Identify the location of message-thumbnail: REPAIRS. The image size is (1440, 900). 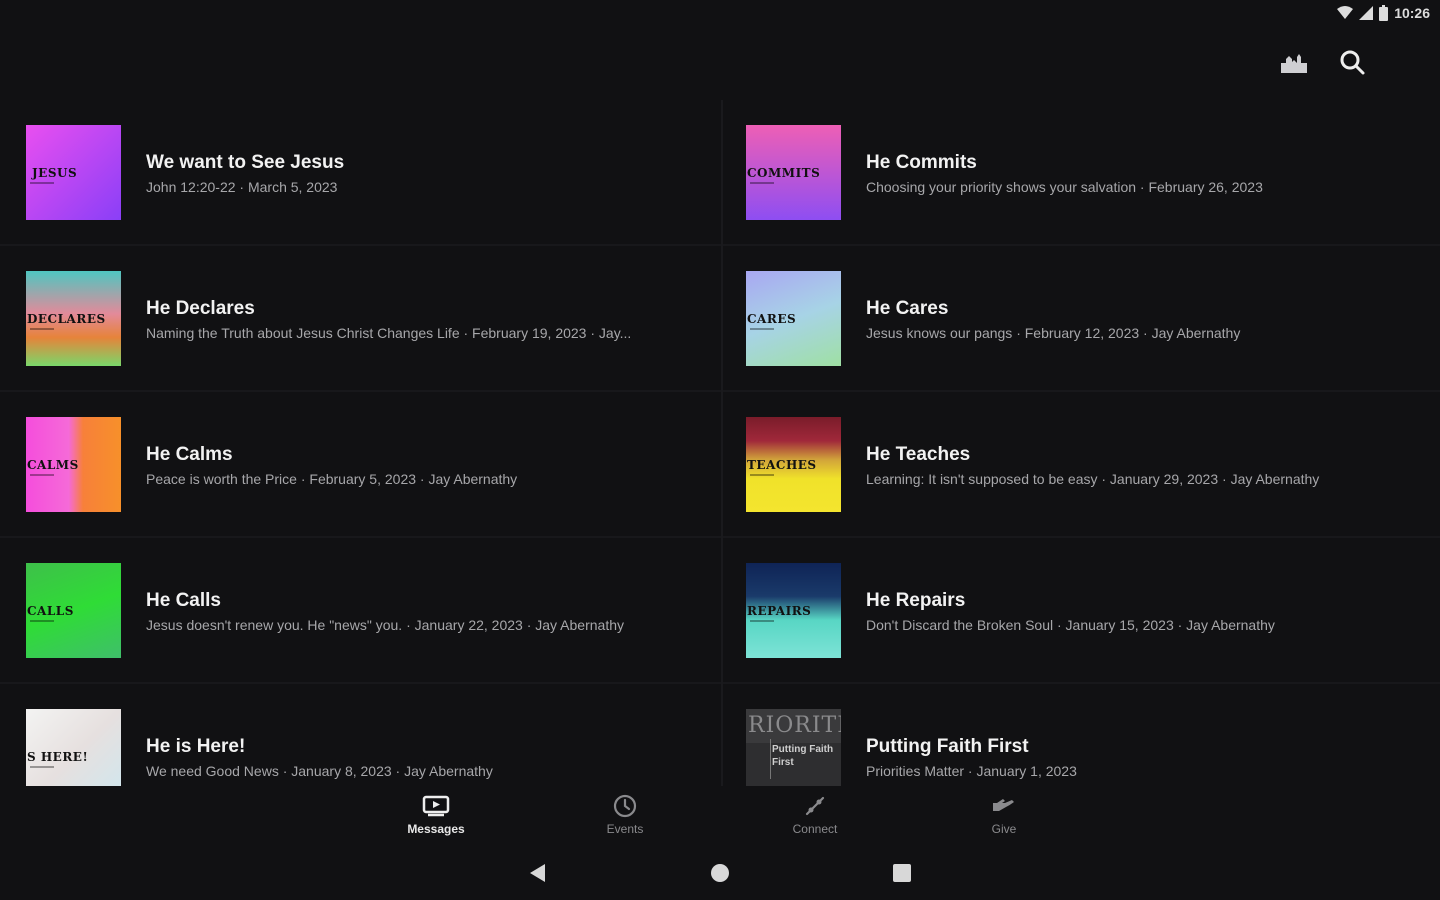
(793, 610).